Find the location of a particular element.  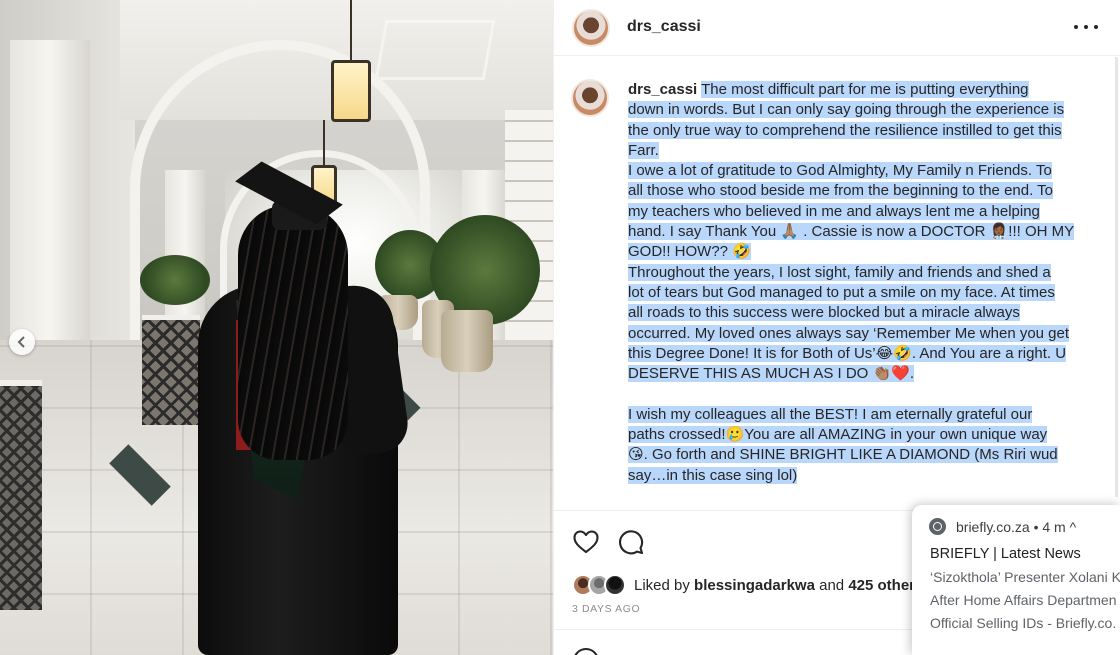

caption-line: DESERVE THIS AS MUCH AS I DO 👏🏽❤️. is located at coordinates (771, 374).